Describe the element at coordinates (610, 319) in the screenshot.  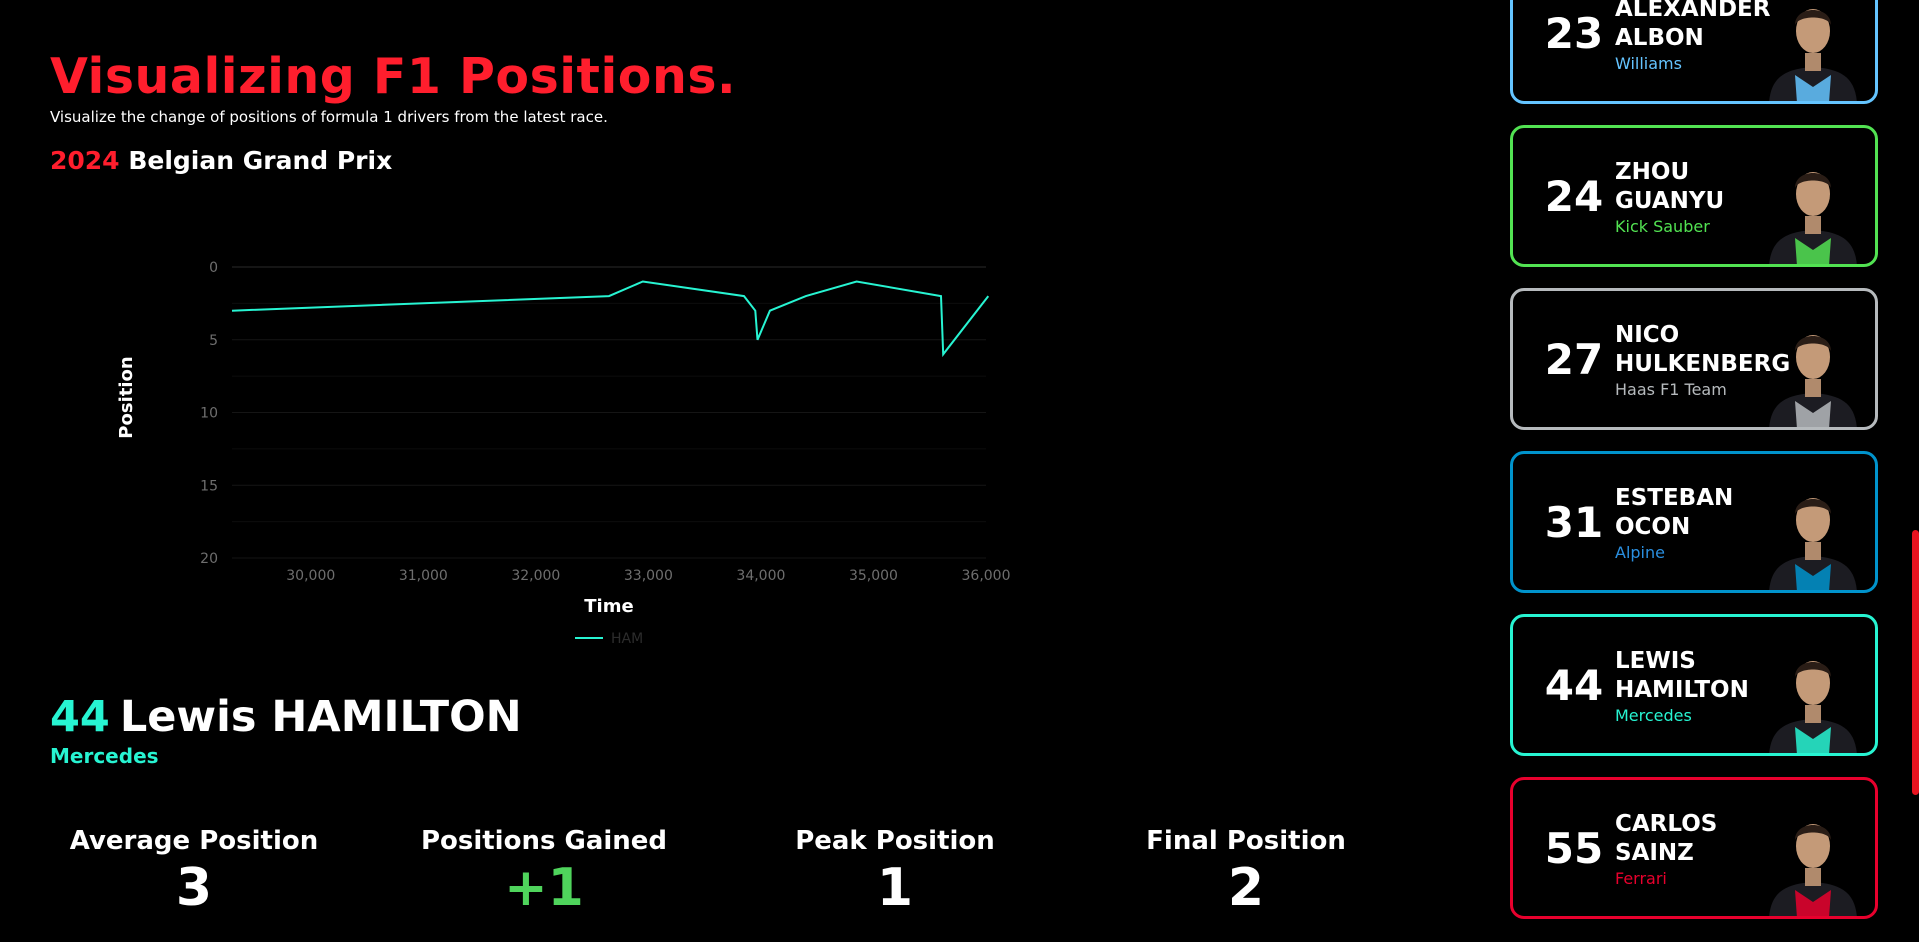
I see `series-line-ham` at that location.